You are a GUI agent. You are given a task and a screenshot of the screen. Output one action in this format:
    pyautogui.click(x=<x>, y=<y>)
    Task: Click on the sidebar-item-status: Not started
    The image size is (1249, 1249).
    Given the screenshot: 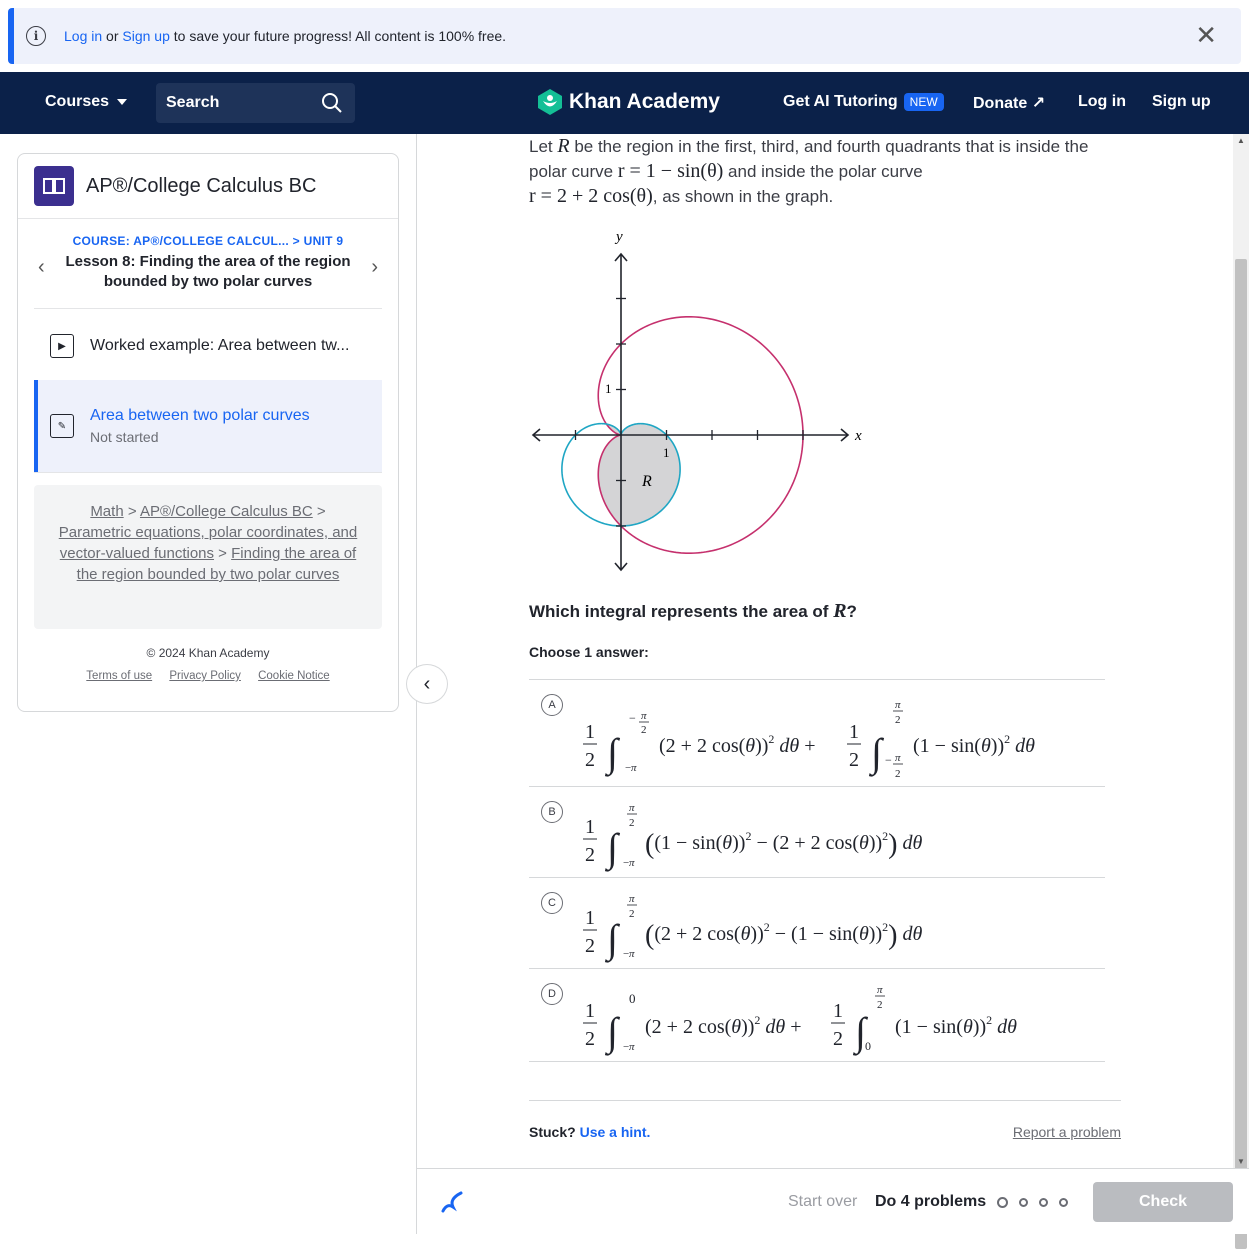 What is the action you would take?
    pyautogui.click(x=124, y=437)
    